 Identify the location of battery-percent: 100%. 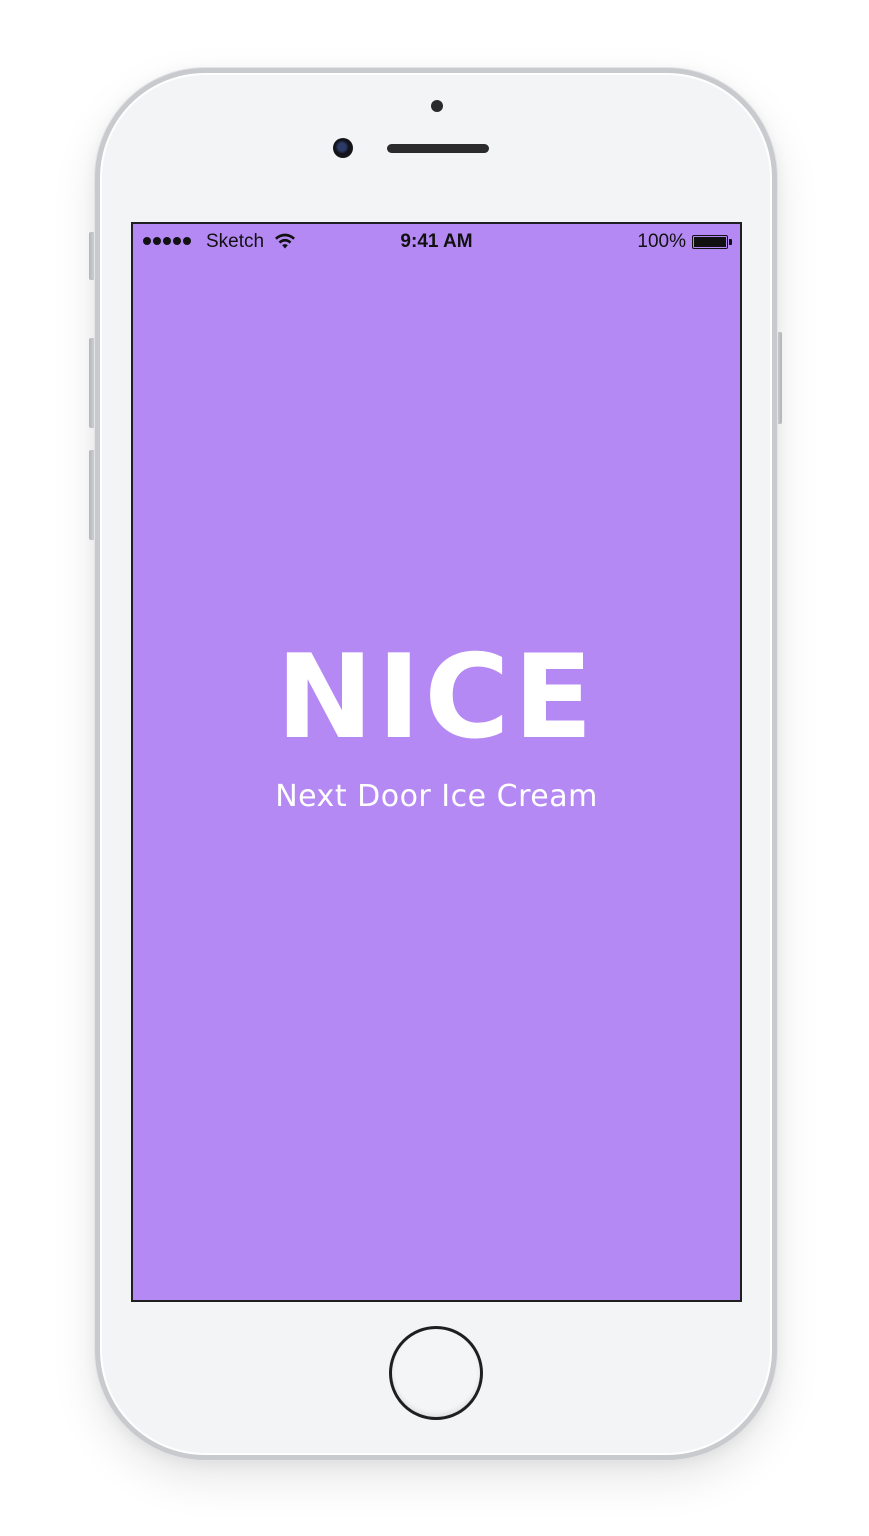
(661, 241).